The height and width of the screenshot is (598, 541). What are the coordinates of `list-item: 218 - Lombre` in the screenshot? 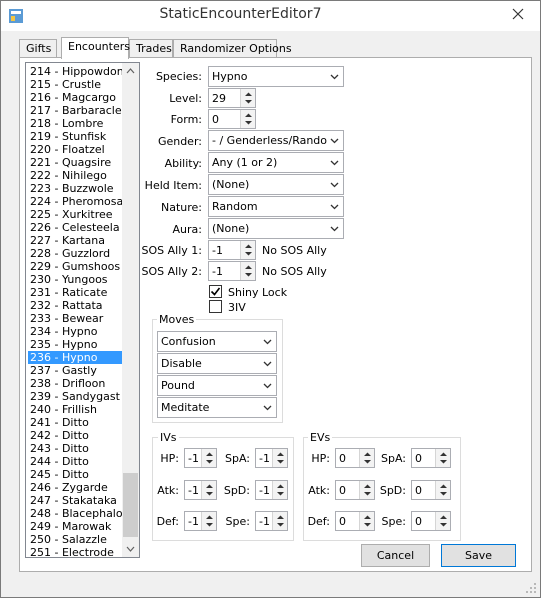 It's located at (75, 123).